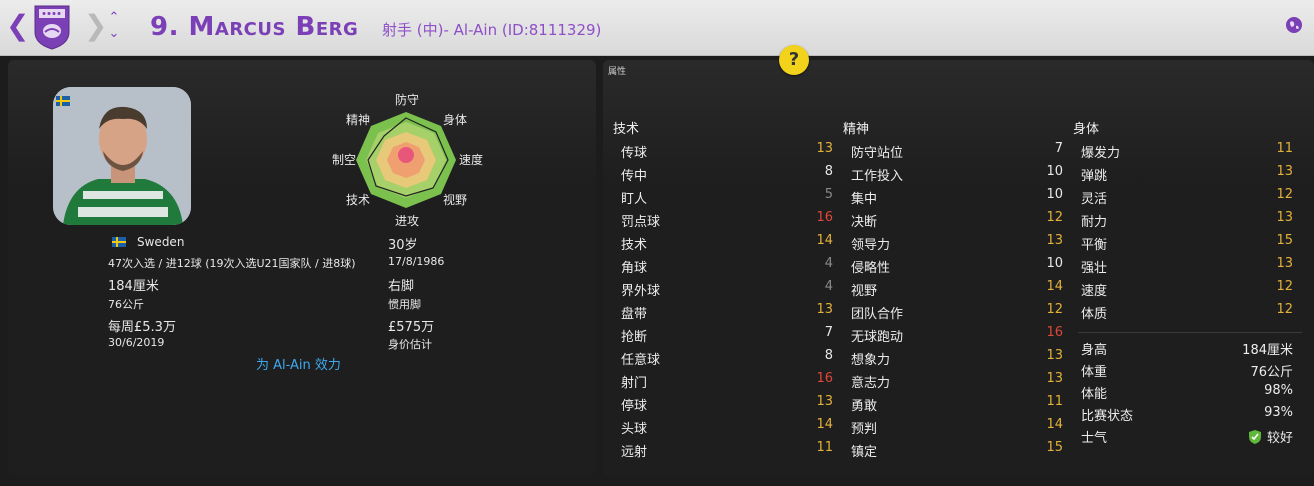 Image resolution: width=1314 pixels, height=486 pixels. What do you see at coordinates (1294, 25) in the screenshot?
I see `globe-icon` at bounding box center [1294, 25].